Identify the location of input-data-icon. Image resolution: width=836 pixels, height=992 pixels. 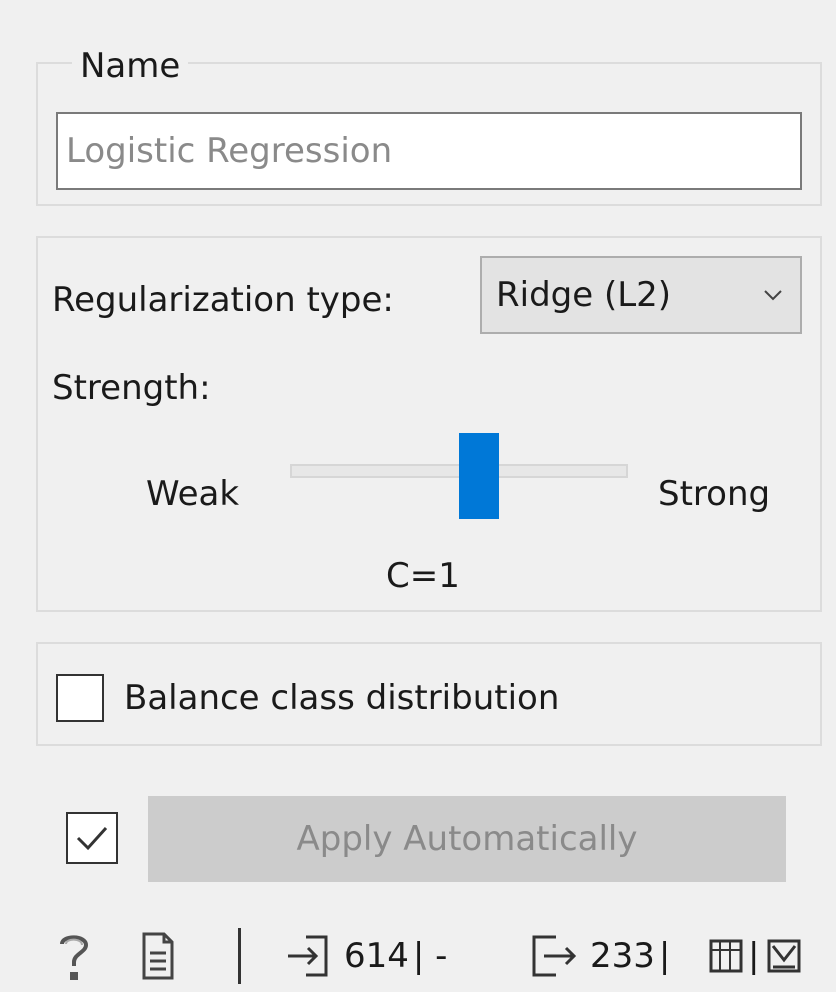
(308, 956).